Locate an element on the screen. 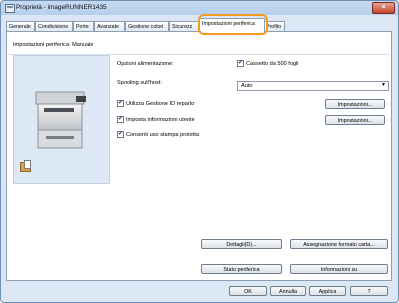  apply-button: Applica is located at coordinates (327, 291).